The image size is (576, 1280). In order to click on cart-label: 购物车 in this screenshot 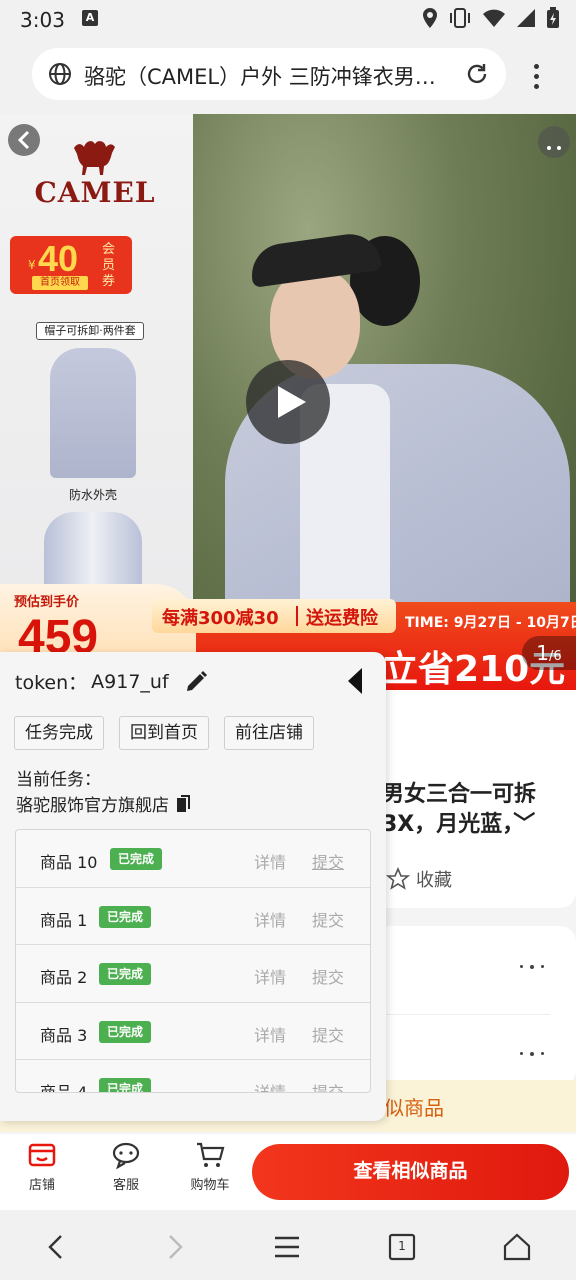, I will do `click(210, 1185)`.